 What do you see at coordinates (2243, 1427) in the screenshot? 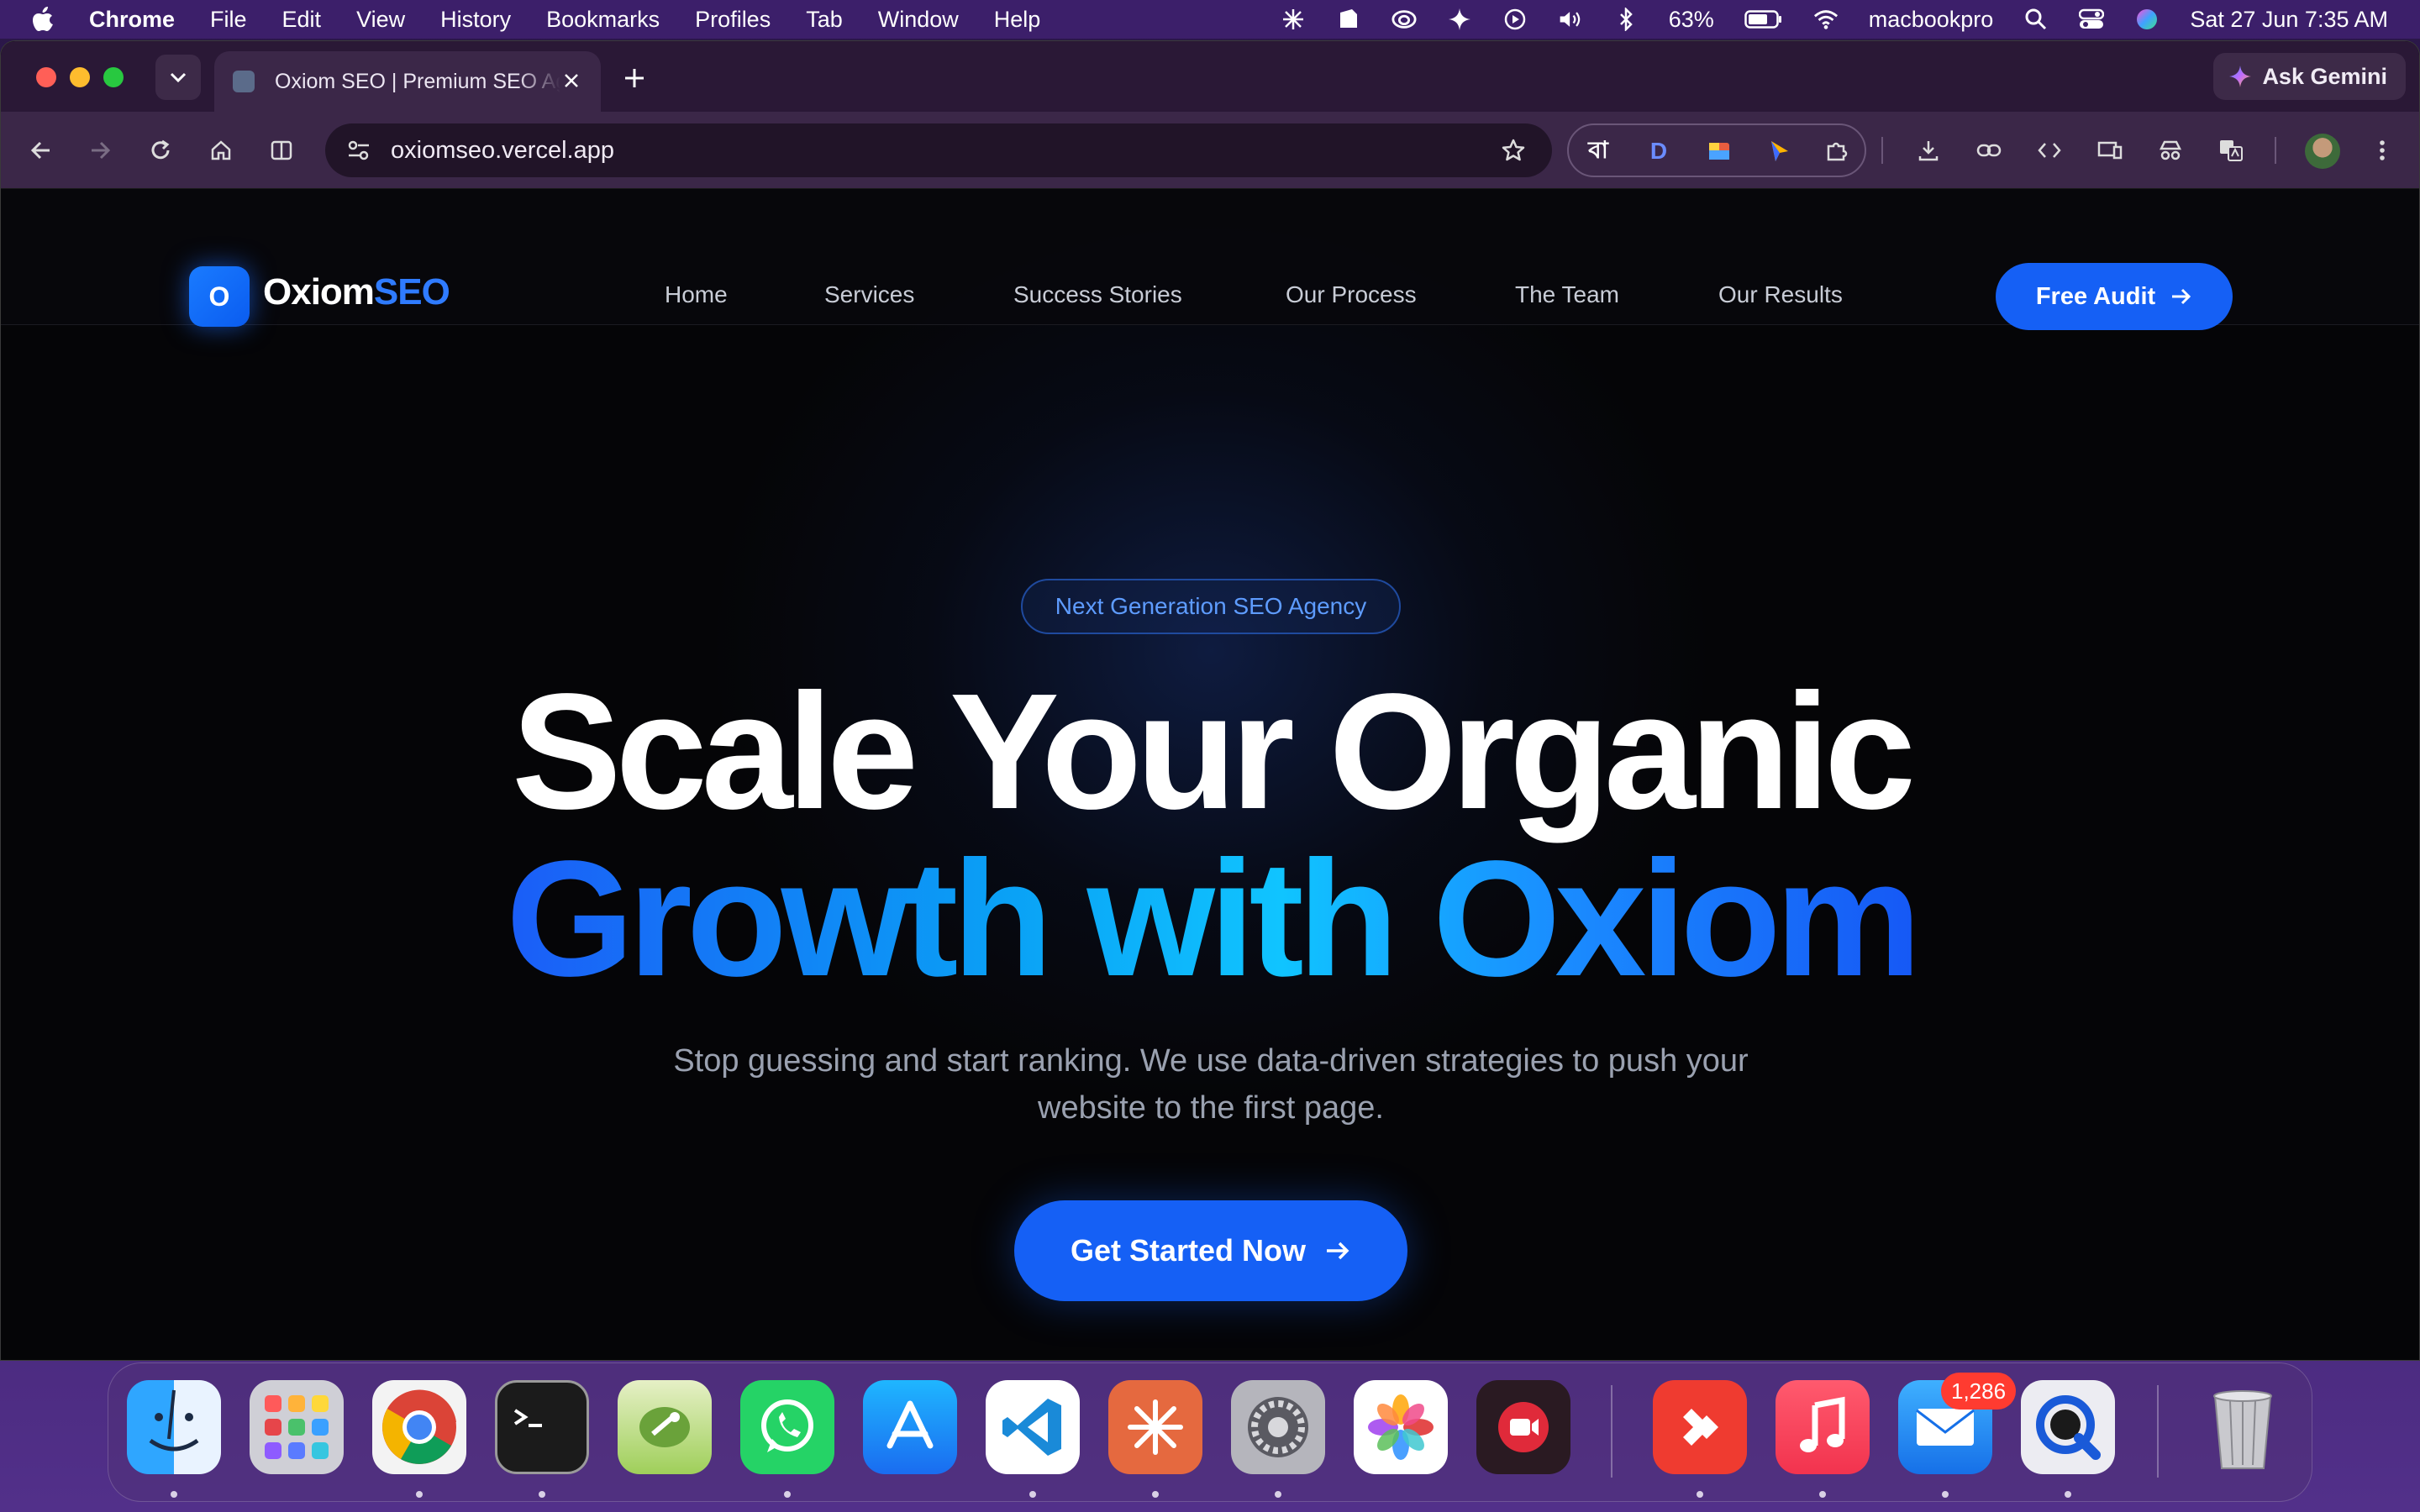
I see `trash-icon` at bounding box center [2243, 1427].